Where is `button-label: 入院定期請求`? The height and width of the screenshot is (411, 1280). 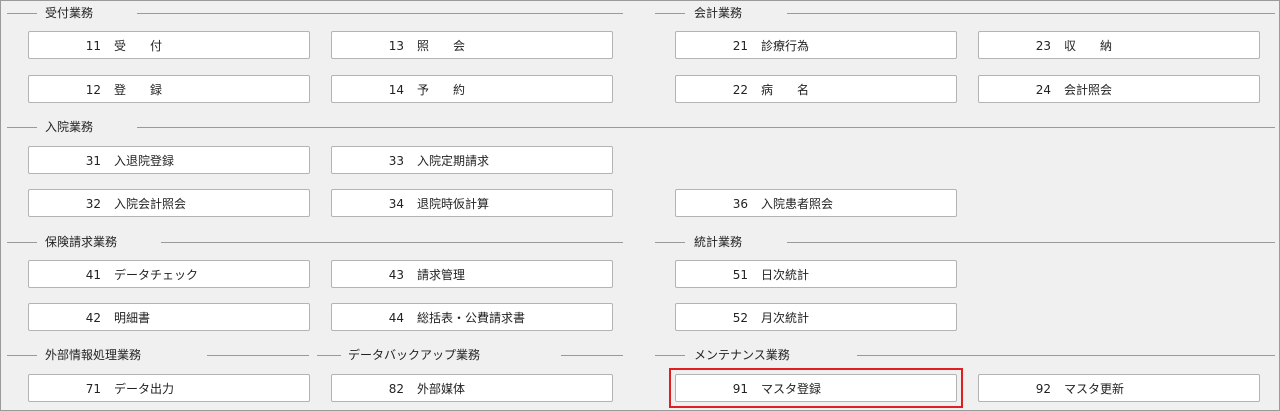 button-label: 入院定期請求 is located at coordinates (453, 161).